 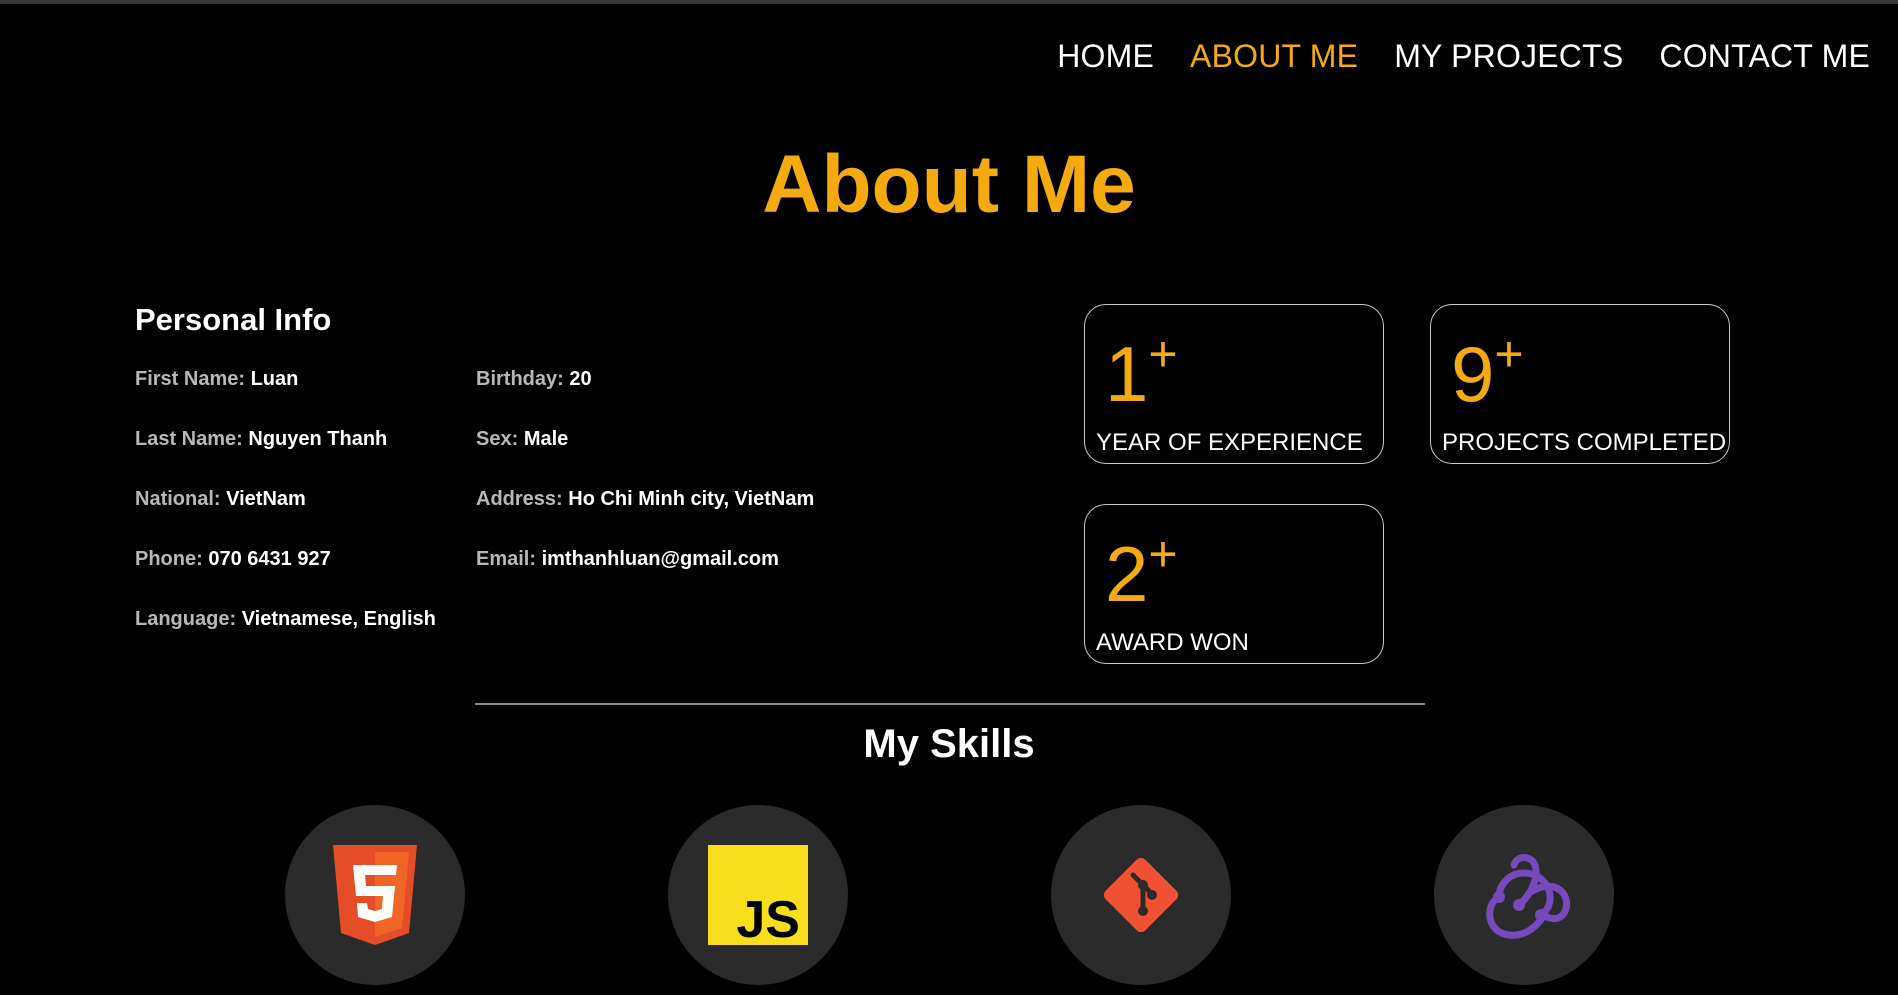 I want to click on skill-redux, so click(x=1524, y=895).